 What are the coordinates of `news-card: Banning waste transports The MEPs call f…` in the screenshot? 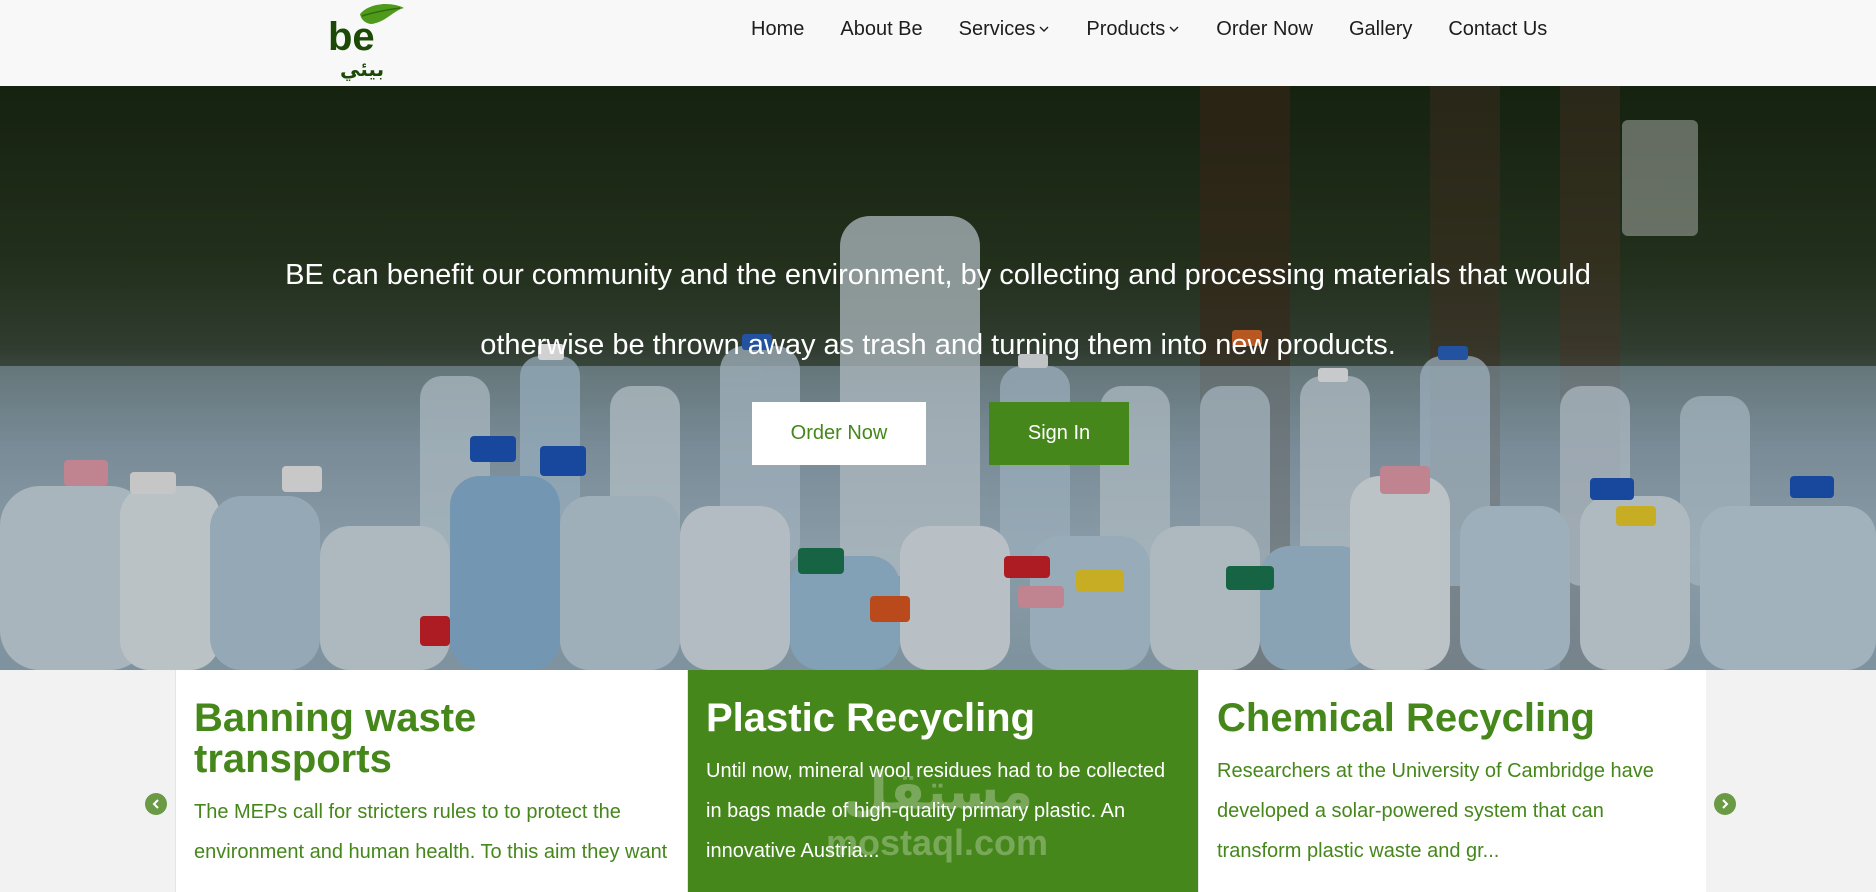 It's located at (431, 781).